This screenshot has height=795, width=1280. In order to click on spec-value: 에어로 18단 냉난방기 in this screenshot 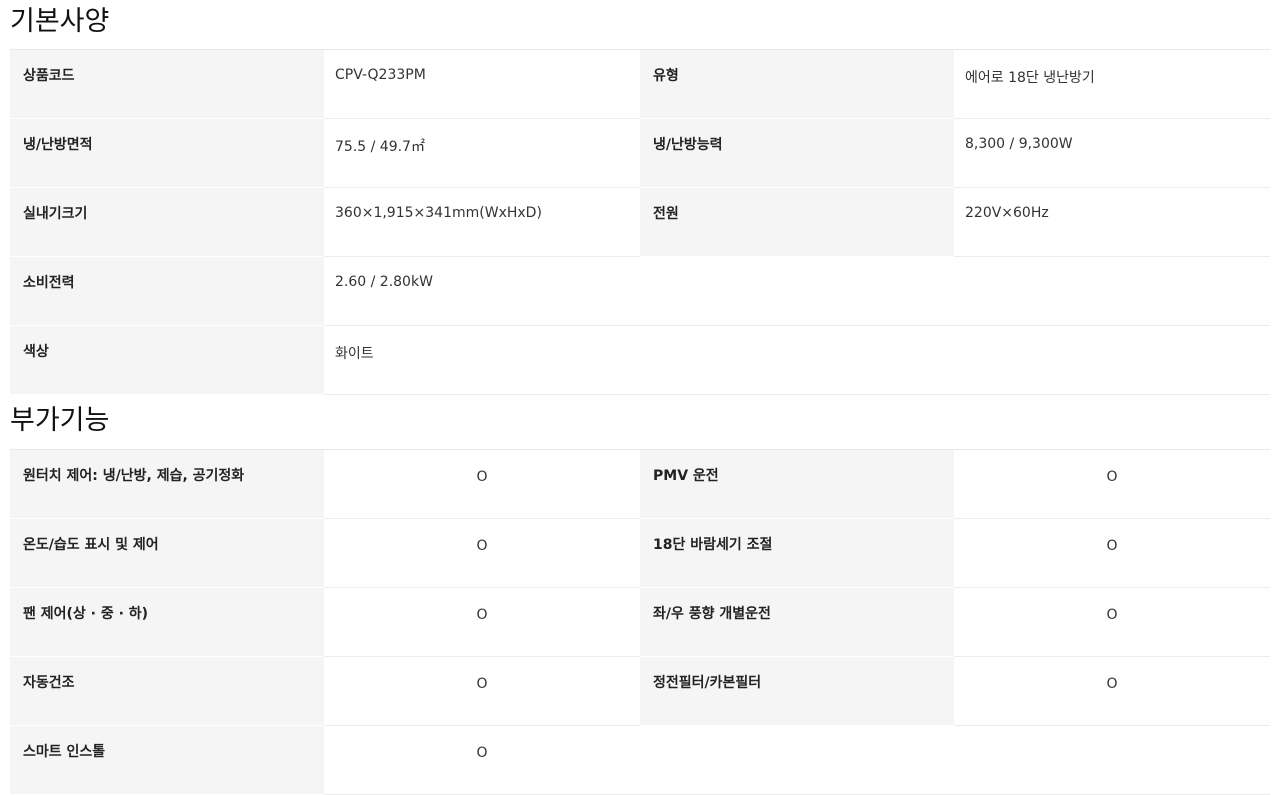, I will do `click(1112, 84)`.